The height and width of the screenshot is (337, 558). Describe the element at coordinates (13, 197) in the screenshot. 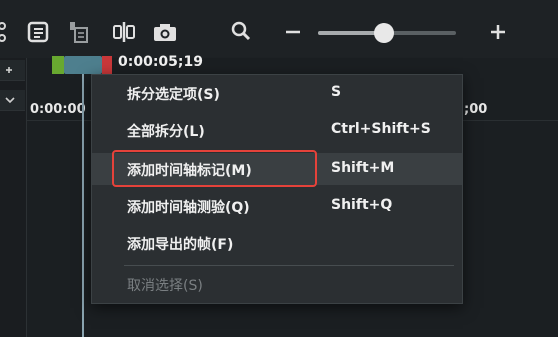

I see `track-header-gutter` at that location.